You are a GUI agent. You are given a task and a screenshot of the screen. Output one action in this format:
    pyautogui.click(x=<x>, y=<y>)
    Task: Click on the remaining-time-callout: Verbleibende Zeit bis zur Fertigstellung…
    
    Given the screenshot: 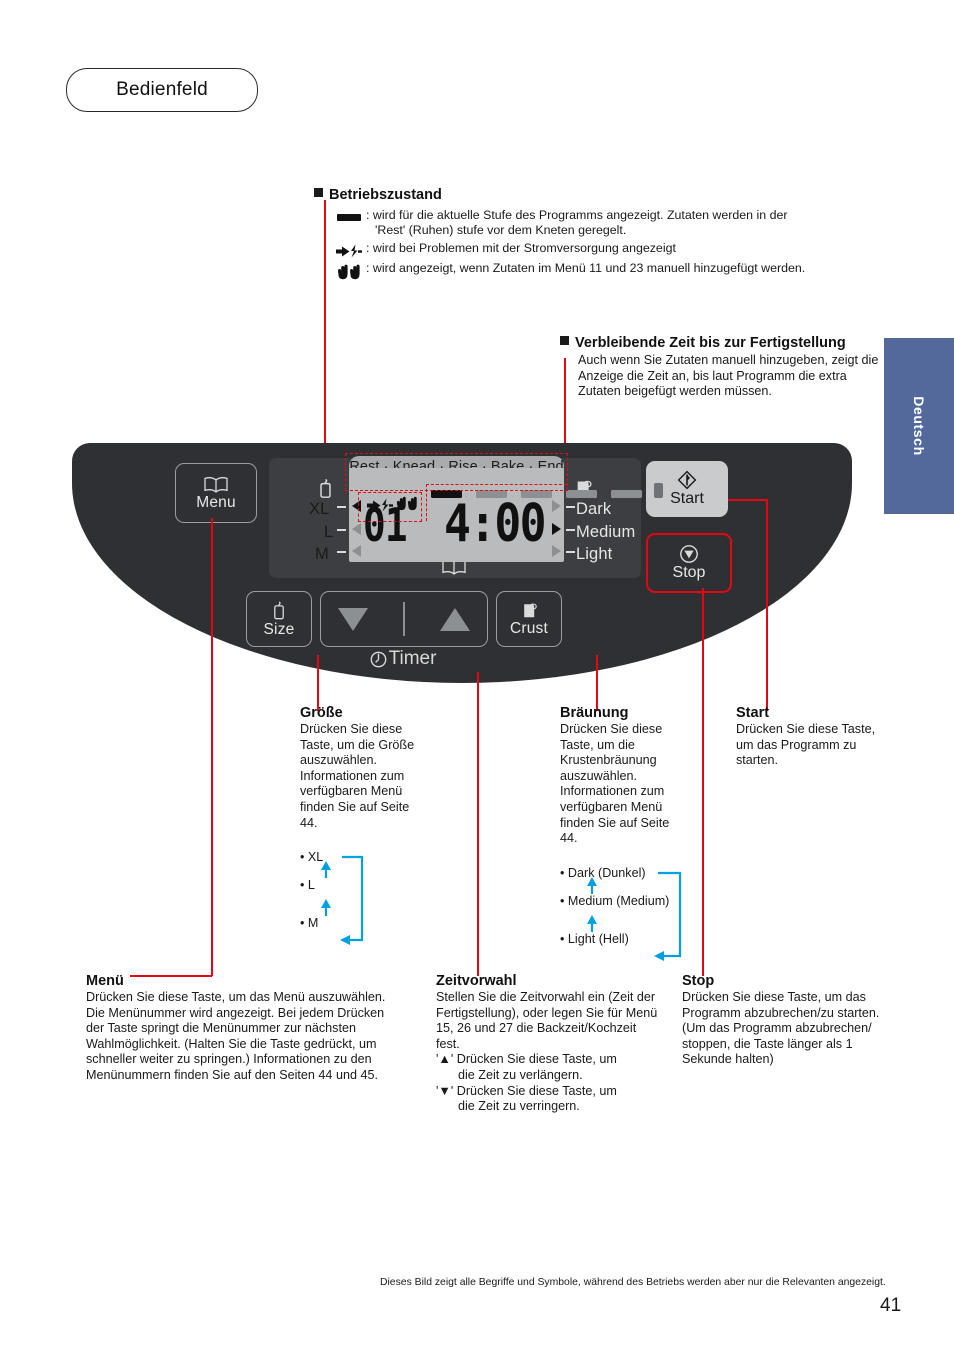 What is the action you would take?
    pyautogui.click(x=720, y=367)
    